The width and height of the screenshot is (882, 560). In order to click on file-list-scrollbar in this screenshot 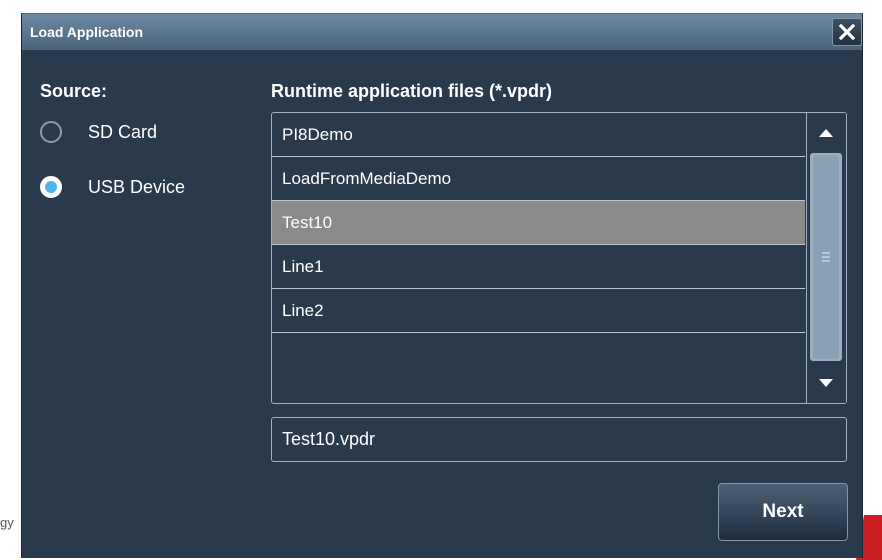, I will do `click(826, 258)`.